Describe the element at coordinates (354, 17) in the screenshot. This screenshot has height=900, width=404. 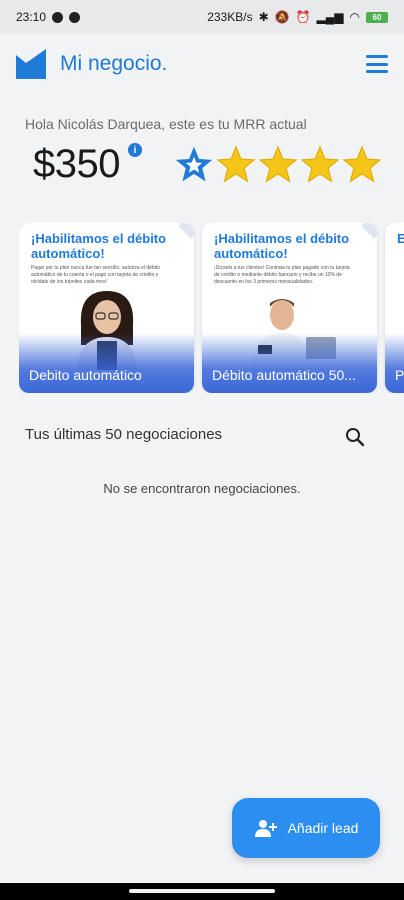
I see `wifi-icon: ◠` at that location.